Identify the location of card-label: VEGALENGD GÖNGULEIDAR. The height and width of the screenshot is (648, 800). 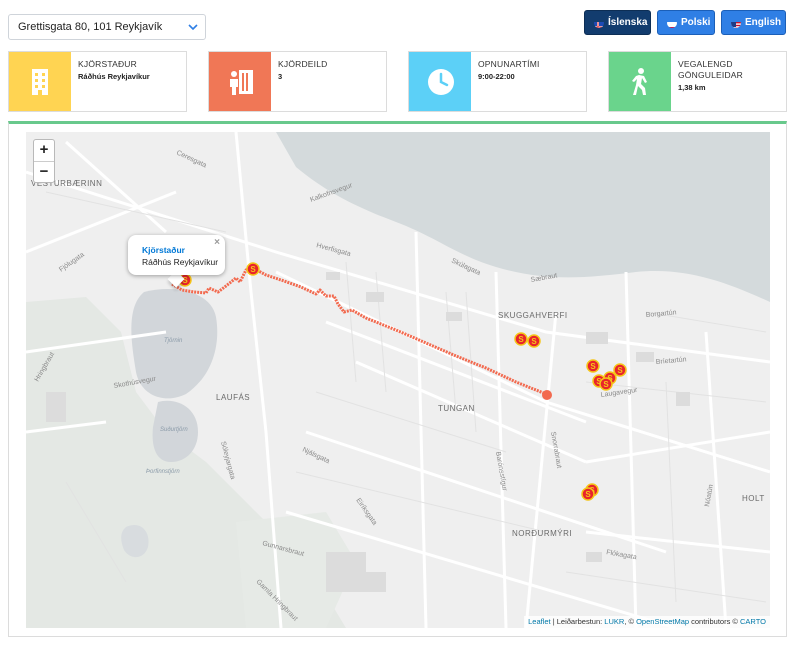
(711, 69).